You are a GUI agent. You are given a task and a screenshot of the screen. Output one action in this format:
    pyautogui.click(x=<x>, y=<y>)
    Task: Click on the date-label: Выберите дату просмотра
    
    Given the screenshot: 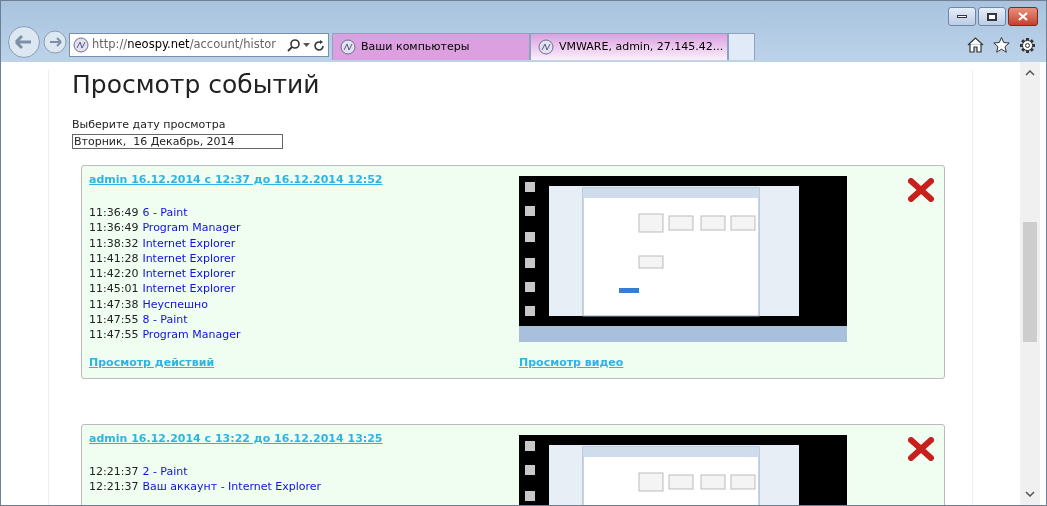 What is the action you would take?
    pyautogui.click(x=149, y=125)
    